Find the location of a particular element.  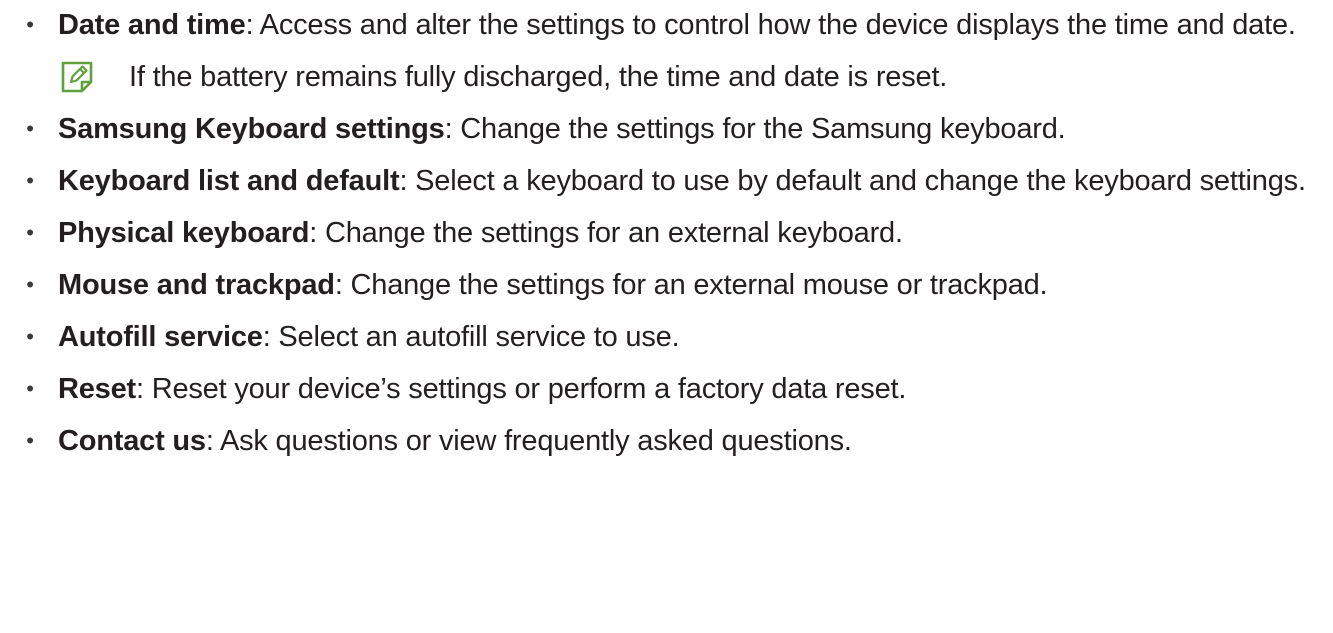

item-term: Mouse and trackpad is located at coordinates (196, 285).